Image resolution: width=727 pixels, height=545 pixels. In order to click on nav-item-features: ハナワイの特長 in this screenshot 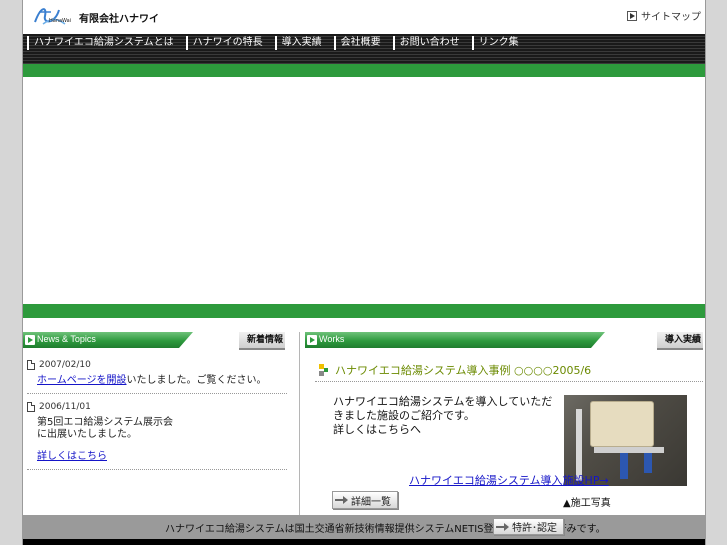, I will do `click(227, 43)`.